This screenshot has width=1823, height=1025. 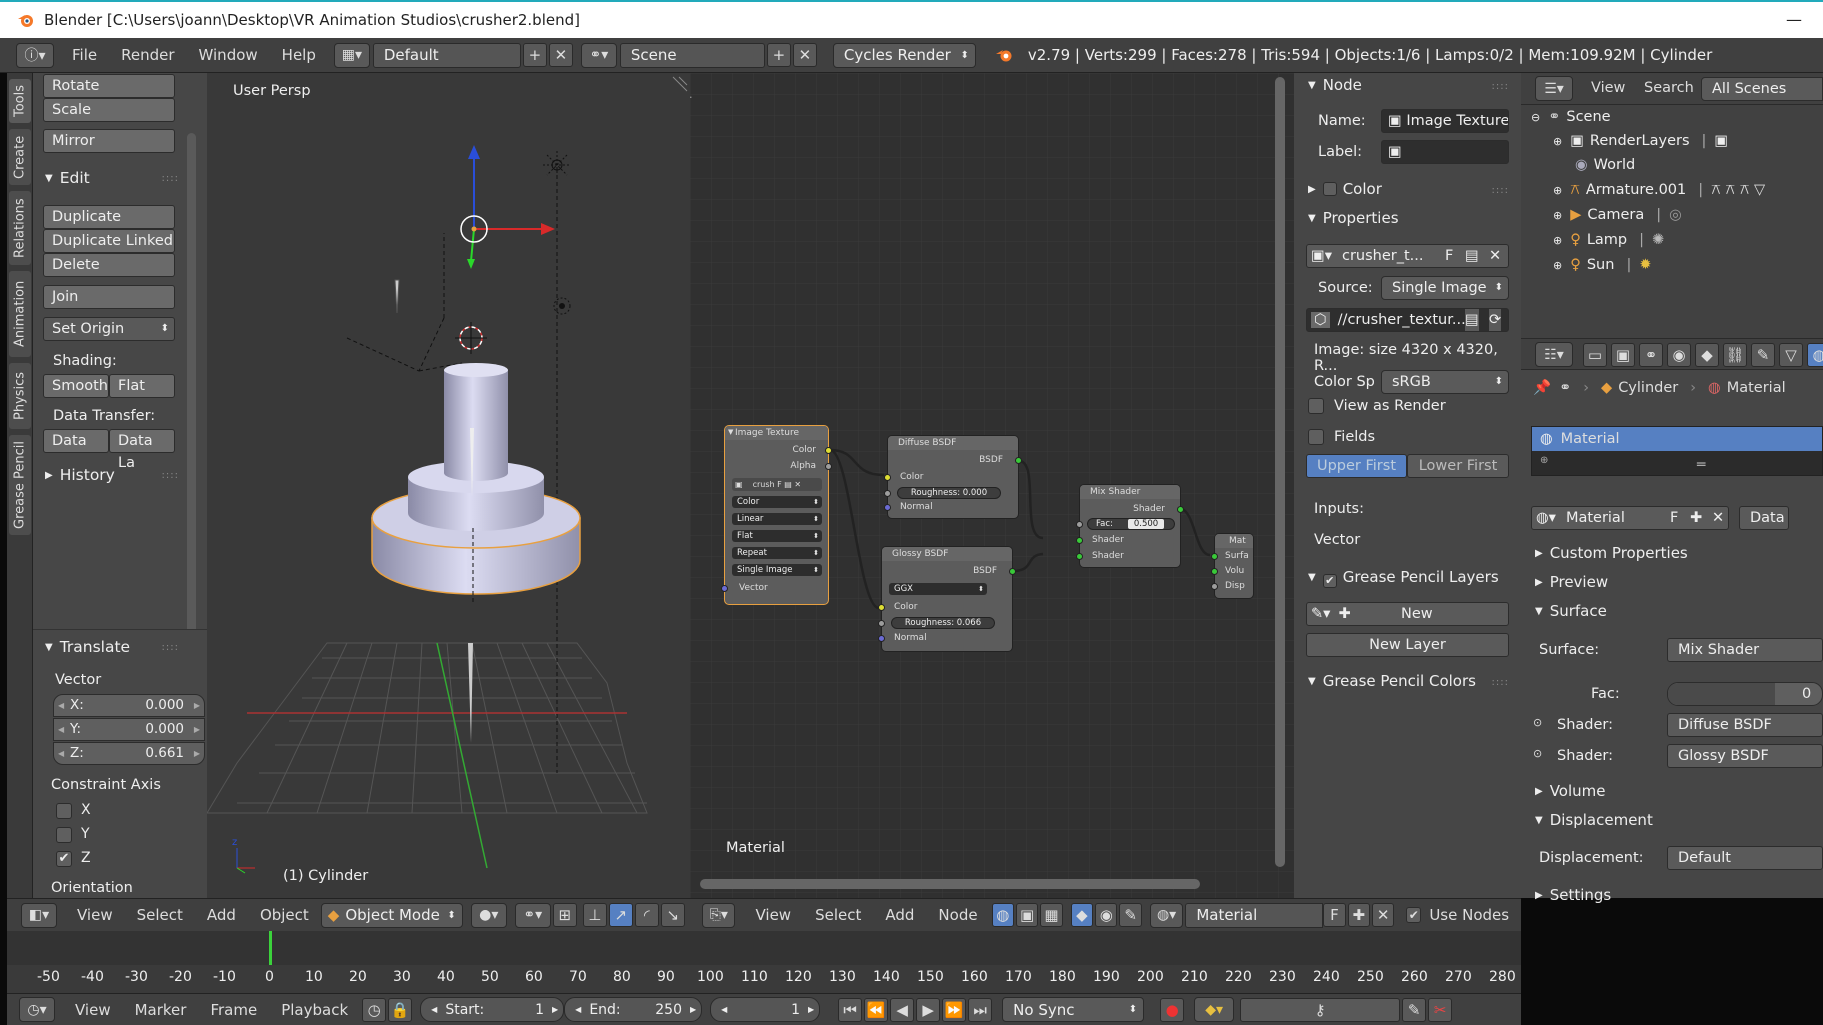 What do you see at coordinates (560, 55) in the screenshot?
I see `remove-layout-button: ✕` at bounding box center [560, 55].